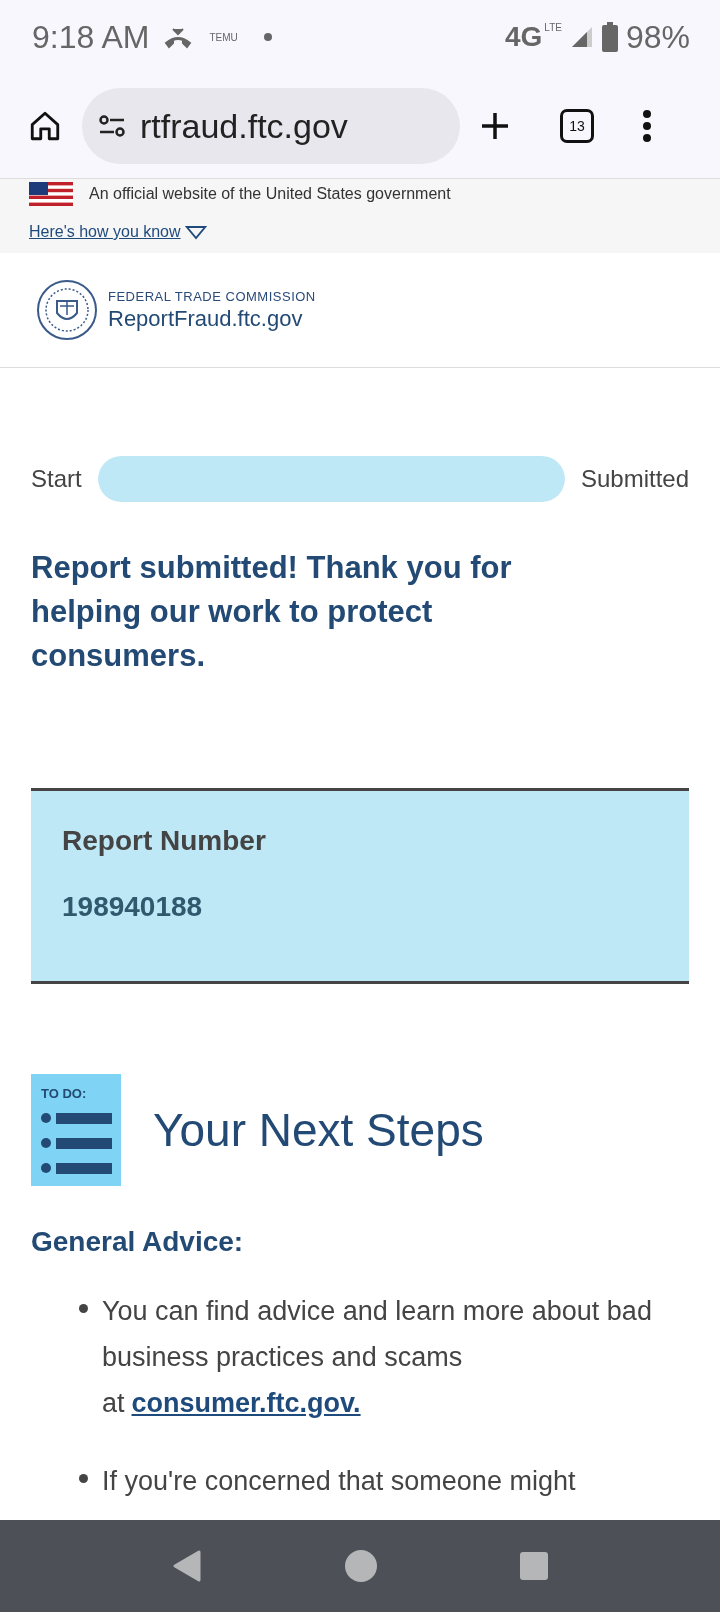 Image resolution: width=720 pixels, height=1612 pixels. I want to click on todo-list-icon: TO DO:, so click(76, 1130).